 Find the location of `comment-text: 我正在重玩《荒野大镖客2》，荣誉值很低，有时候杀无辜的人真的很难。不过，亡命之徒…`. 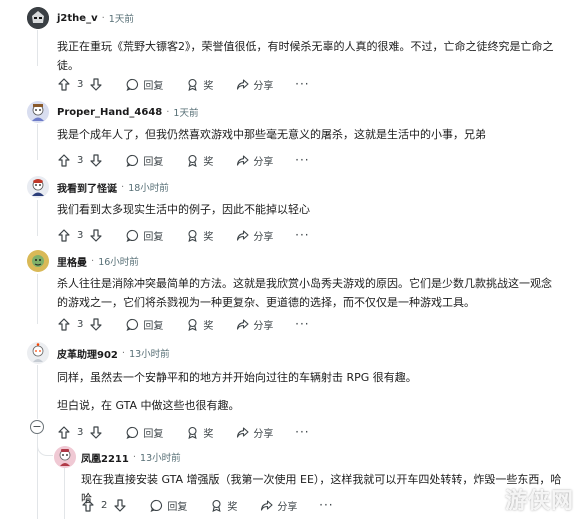

comment-text: 我正在重玩《荒野大镖客2》，荣誉值很低，有时候杀无辜的人真的很难。不过，亡命之徒… is located at coordinates (305, 56).